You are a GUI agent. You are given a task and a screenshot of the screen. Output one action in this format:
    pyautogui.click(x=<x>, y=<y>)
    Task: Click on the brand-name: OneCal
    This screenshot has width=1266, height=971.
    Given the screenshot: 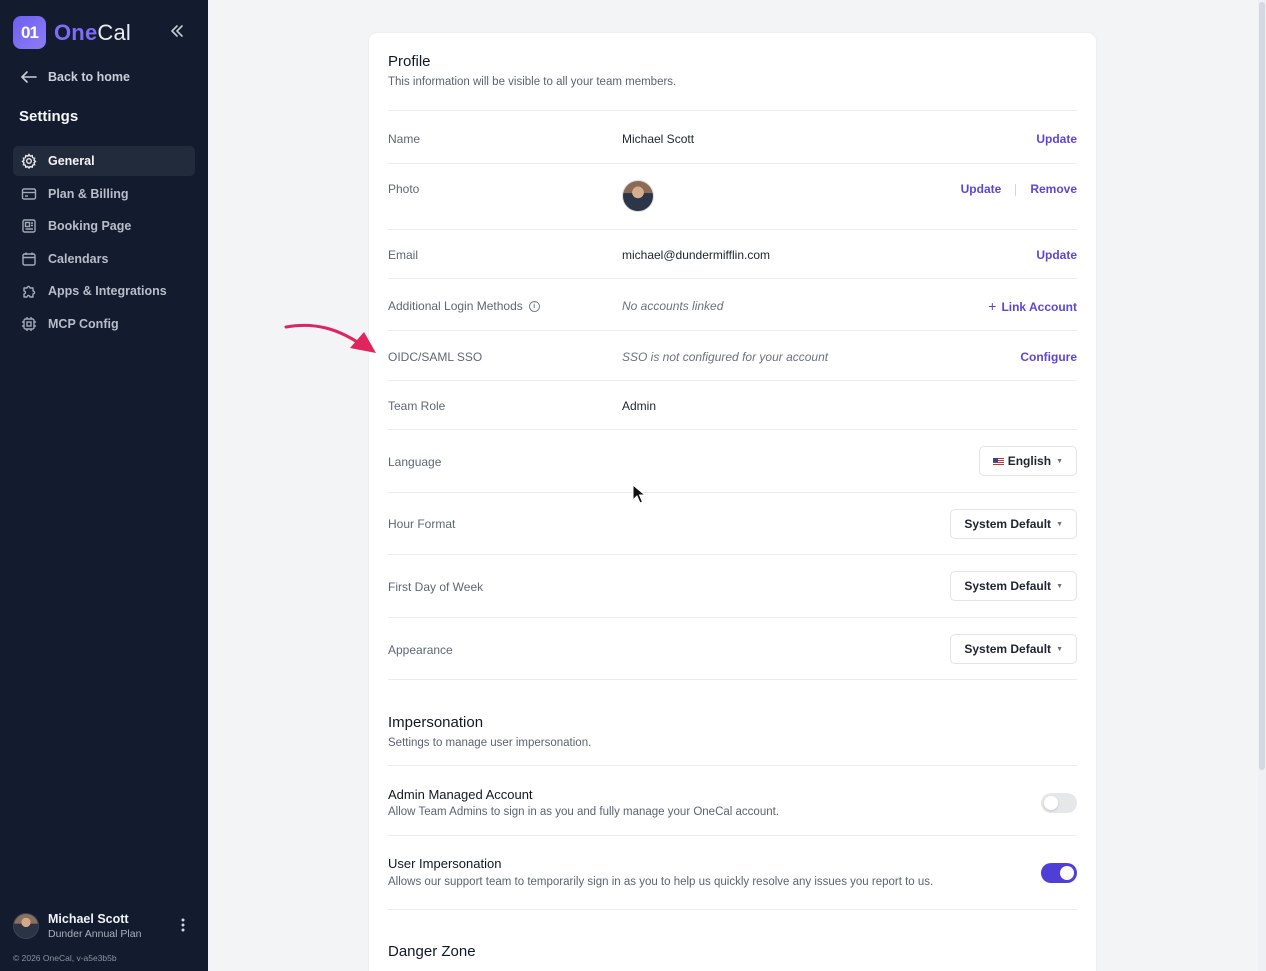 What is the action you would take?
    pyautogui.click(x=92, y=33)
    